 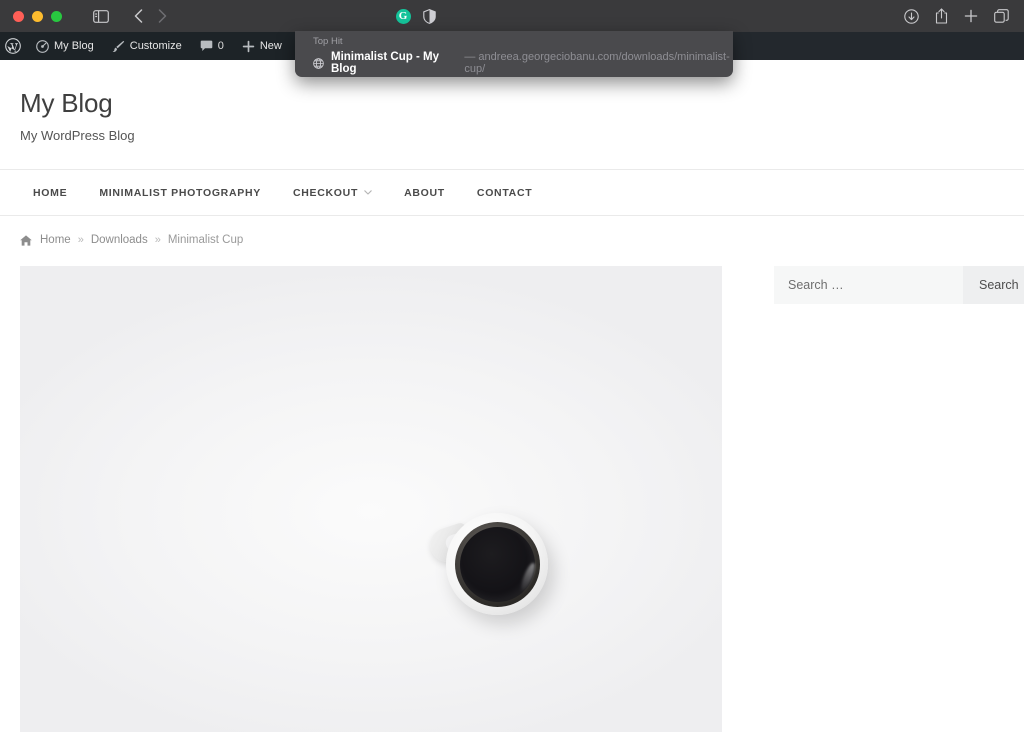 I want to click on nav-label: ABOUT, so click(x=424, y=192).